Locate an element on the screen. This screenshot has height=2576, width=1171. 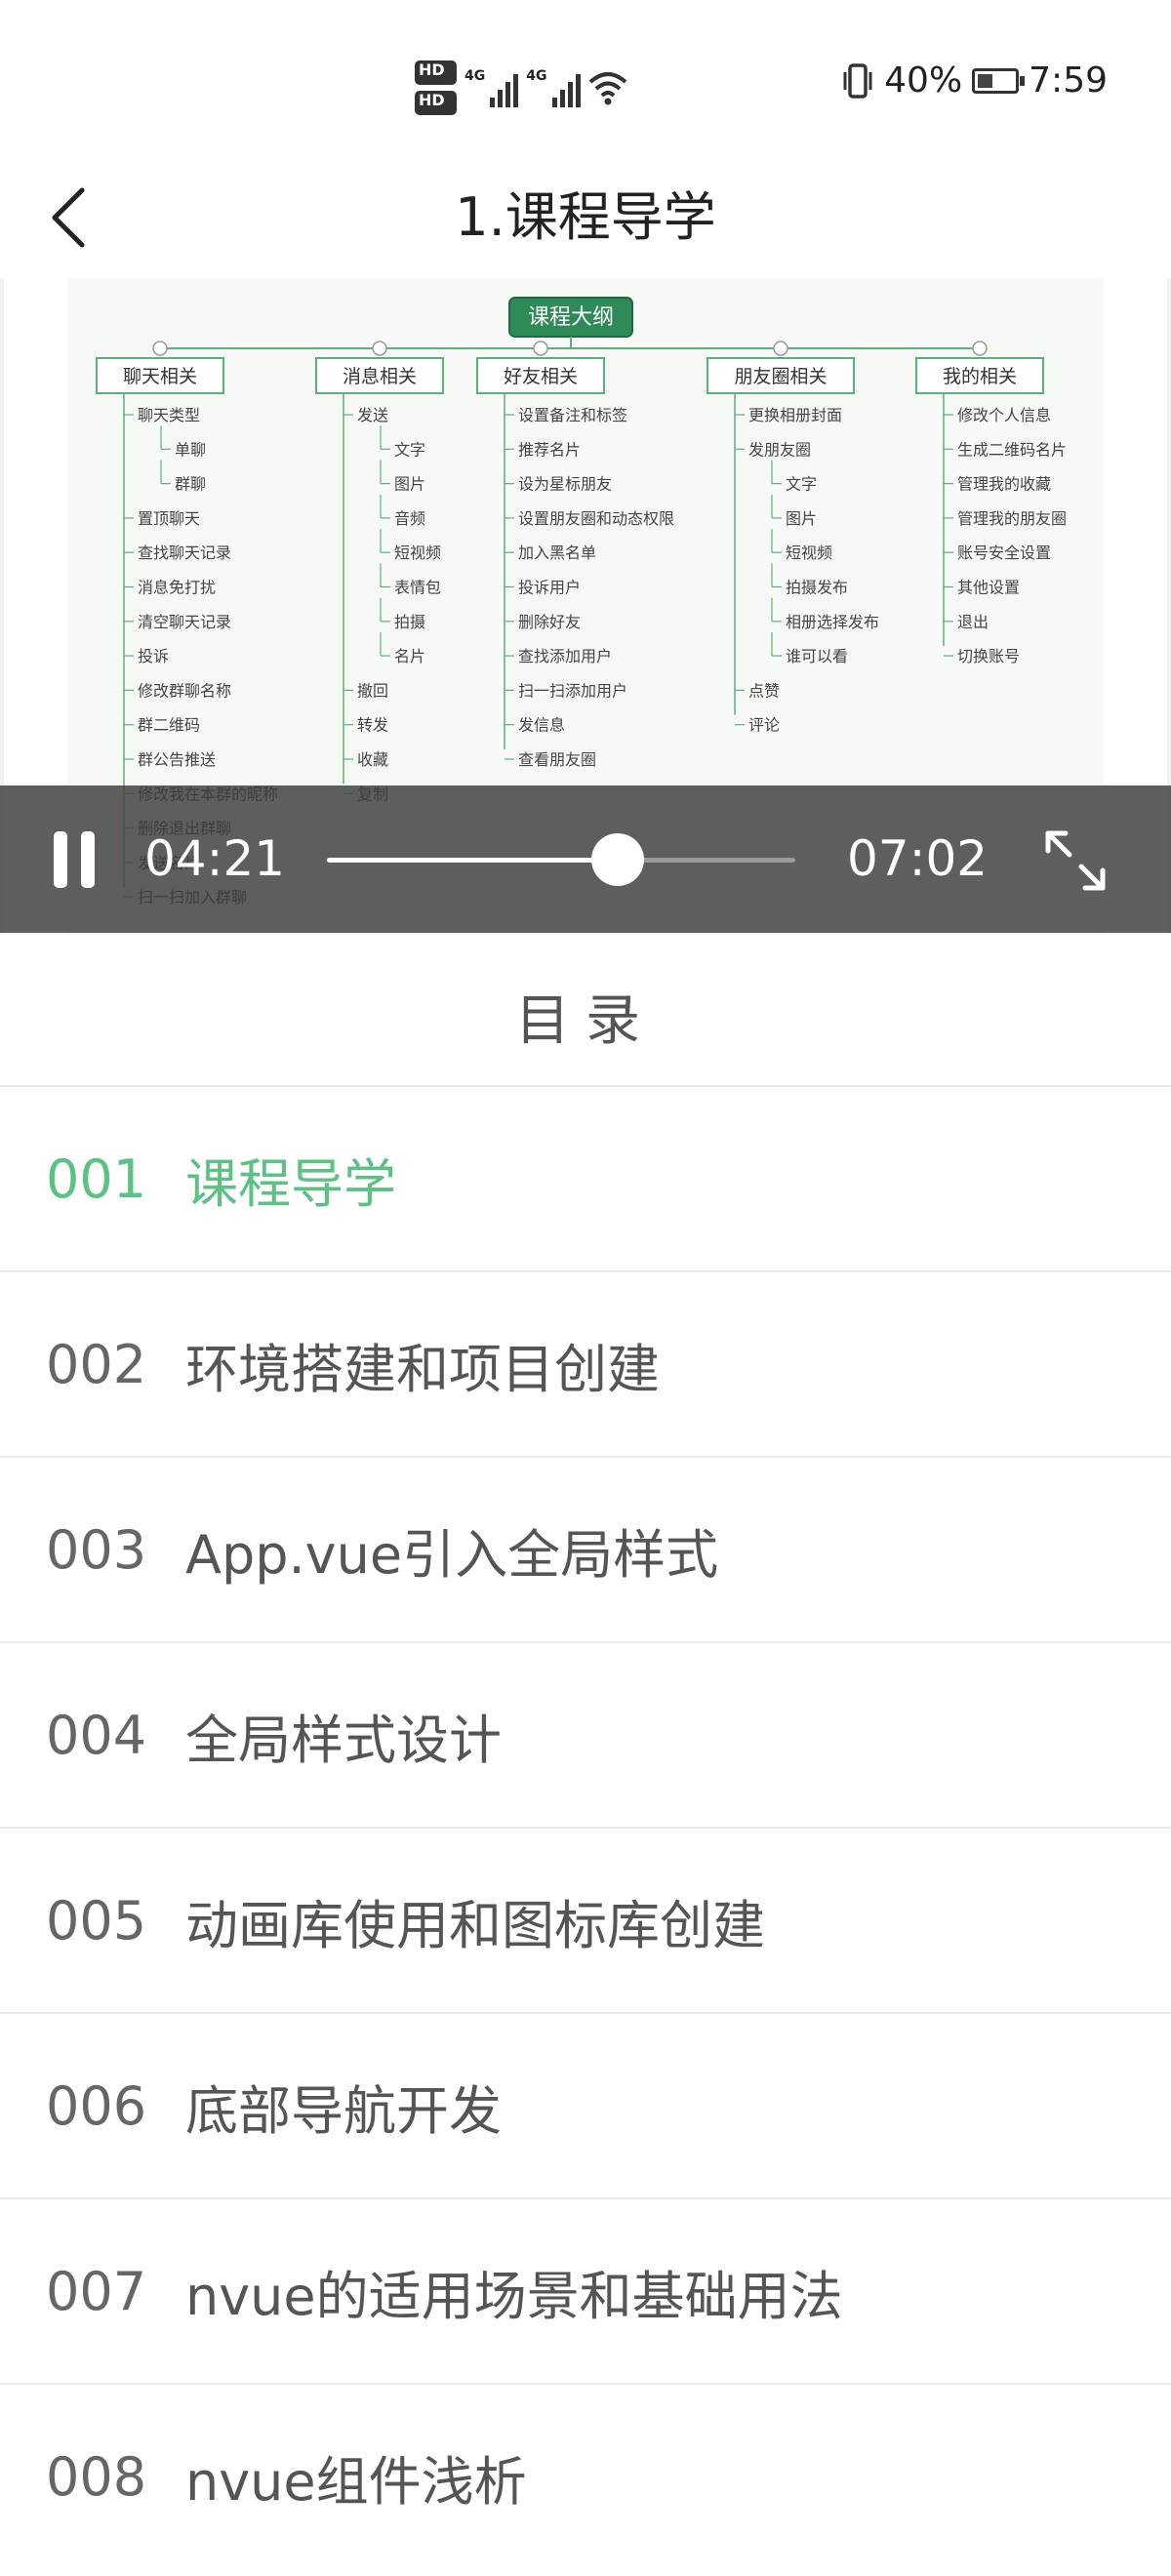
mindmap-leaf-label: 查看朋友圈 is located at coordinates (557, 759).